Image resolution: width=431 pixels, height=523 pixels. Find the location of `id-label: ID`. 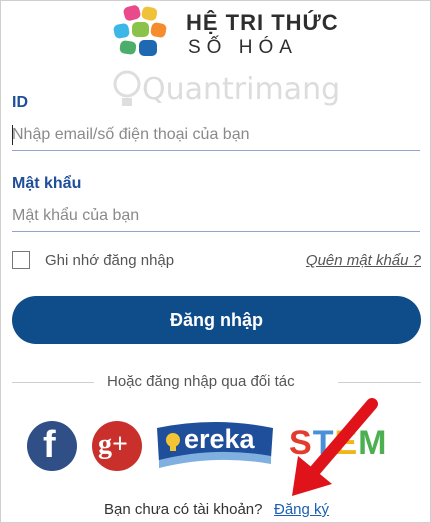

id-label: ID is located at coordinates (20, 102).